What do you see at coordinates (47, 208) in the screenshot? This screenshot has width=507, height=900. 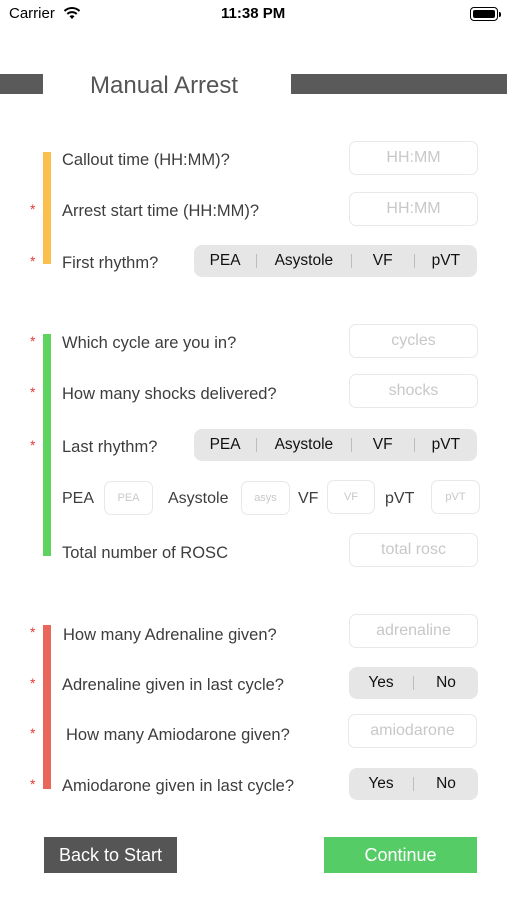 I see `section-1-indicator` at bounding box center [47, 208].